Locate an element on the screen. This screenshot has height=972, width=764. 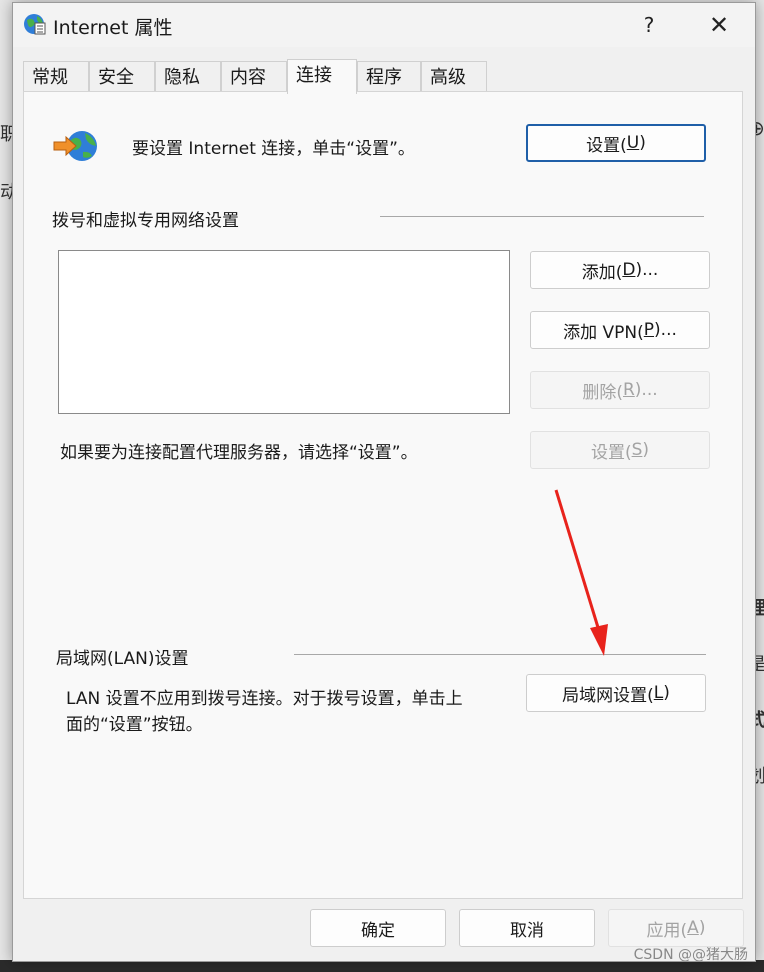
lan-settings-button: 局域网设置(L) is located at coordinates (616, 693).